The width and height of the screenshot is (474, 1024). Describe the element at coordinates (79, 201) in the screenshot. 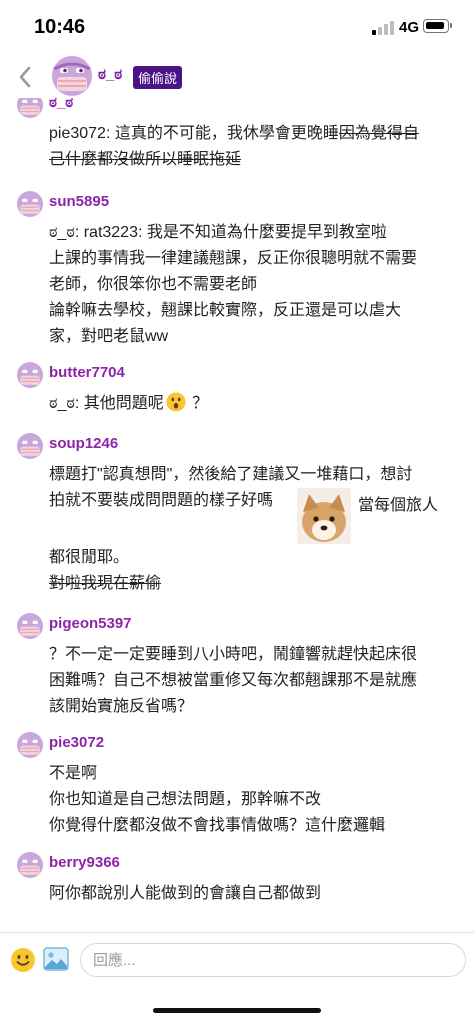

I see `message-username: sun5895` at that location.